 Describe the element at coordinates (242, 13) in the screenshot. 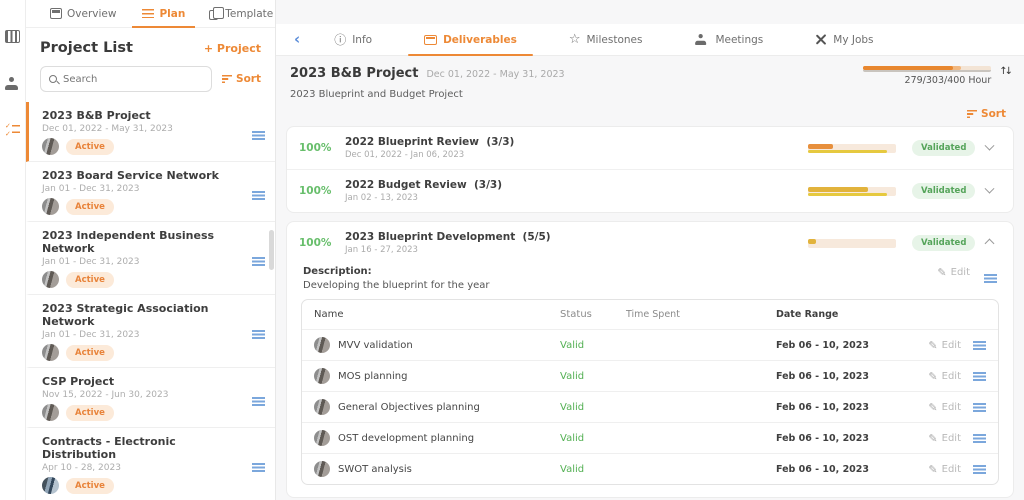

I see `tab-template: Template` at that location.